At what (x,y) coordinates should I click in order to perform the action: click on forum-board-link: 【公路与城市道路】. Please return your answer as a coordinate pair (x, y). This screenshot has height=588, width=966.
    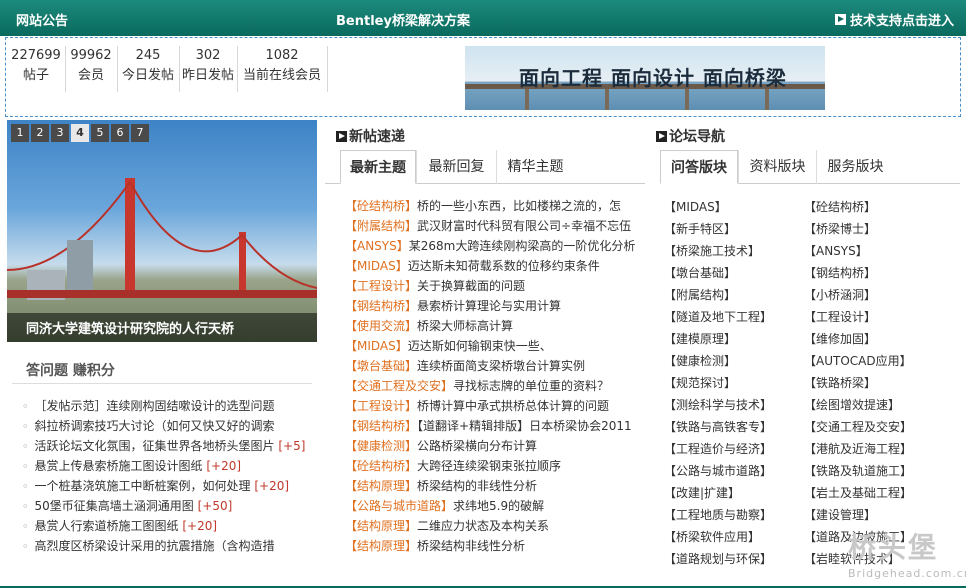
    Looking at the image, I should click on (718, 471).